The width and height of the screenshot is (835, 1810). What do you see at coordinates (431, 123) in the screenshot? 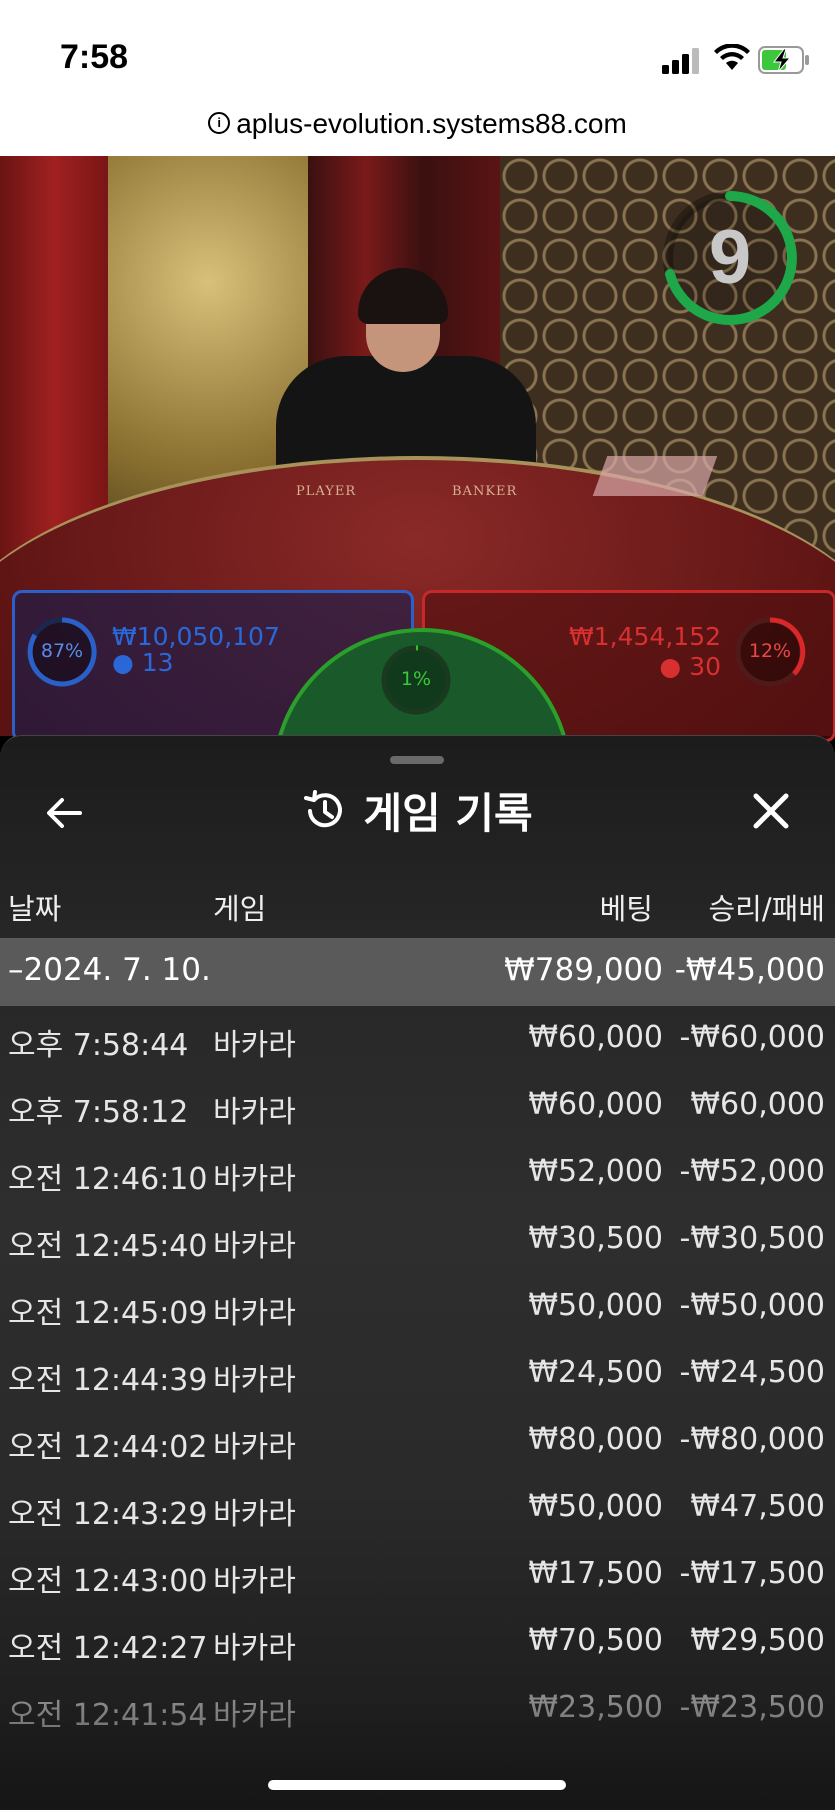
I see `url-text: aplus-evolution.systems88.com` at bounding box center [431, 123].